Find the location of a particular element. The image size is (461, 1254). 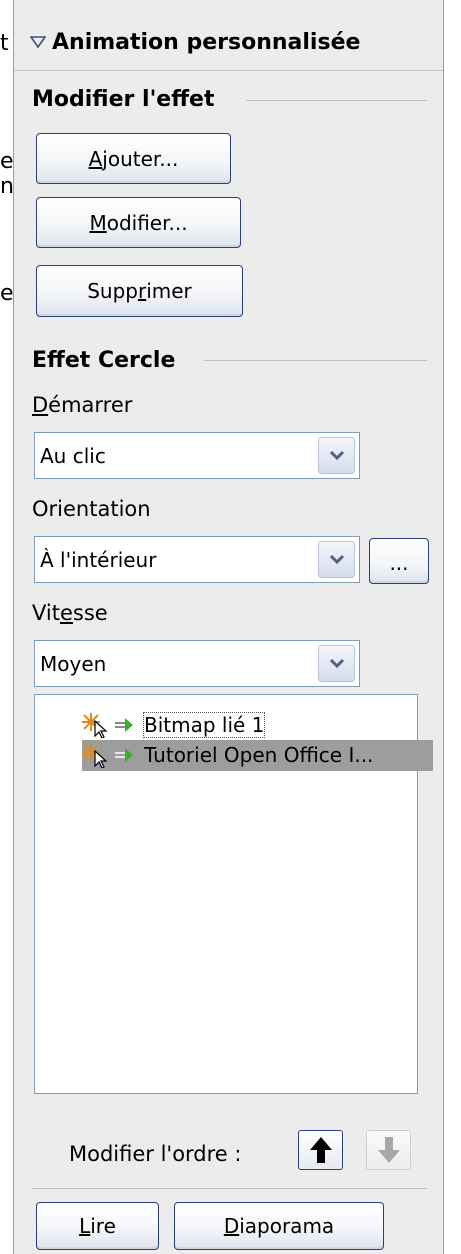

speed-label: Vitesse is located at coordinates (70, 613).